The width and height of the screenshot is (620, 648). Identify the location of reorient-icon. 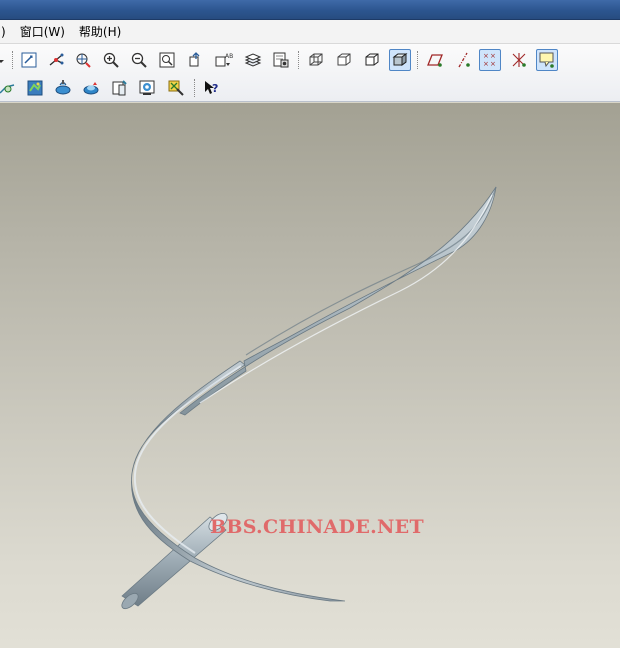
(195, 60).